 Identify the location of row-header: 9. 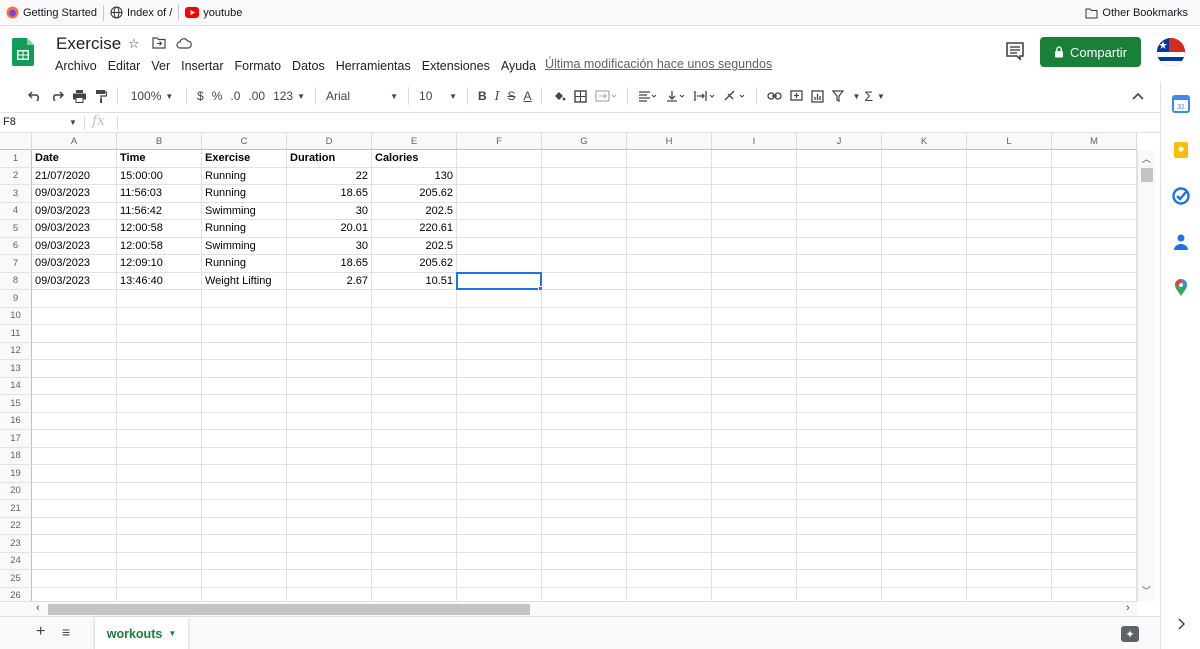
(16, 299).